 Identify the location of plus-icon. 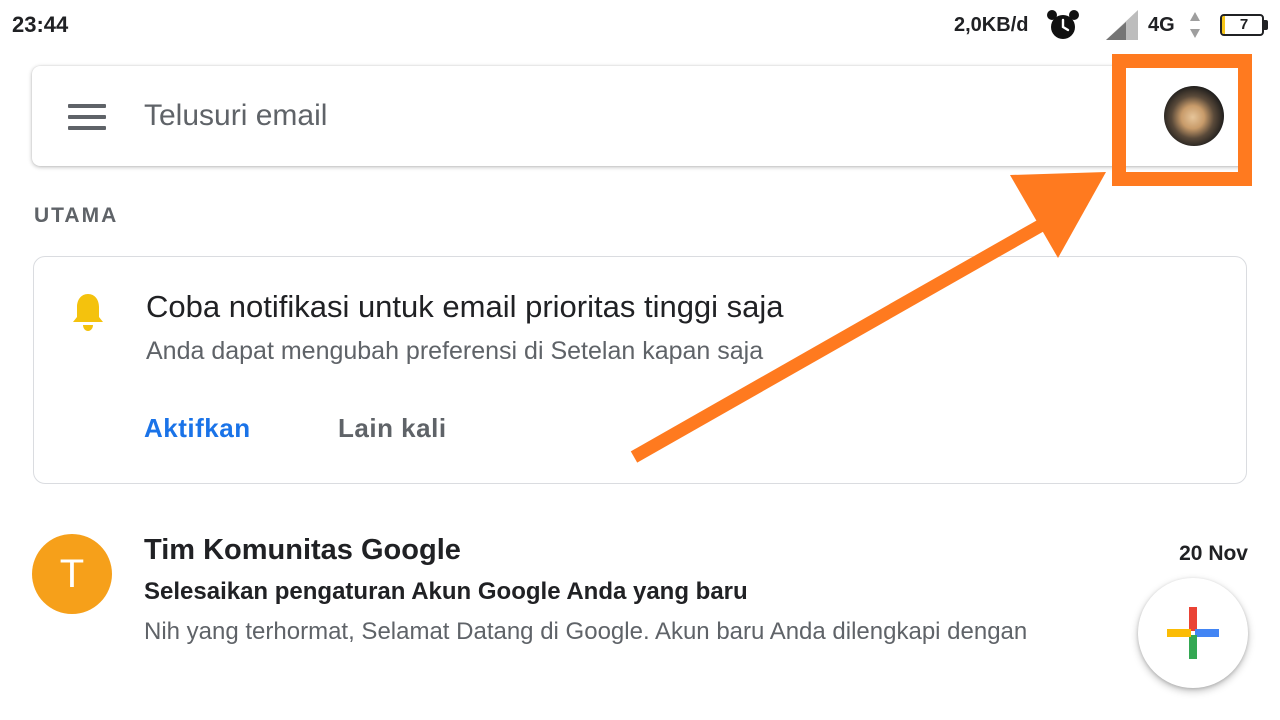
(1193, 633).